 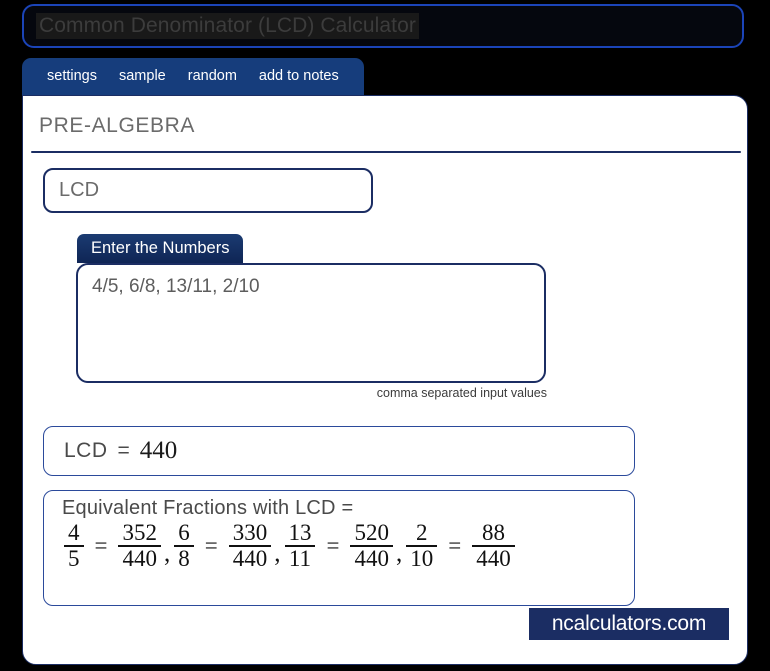 I want to click on fraction-original-1: 4 5, so click(x=74, y=545).